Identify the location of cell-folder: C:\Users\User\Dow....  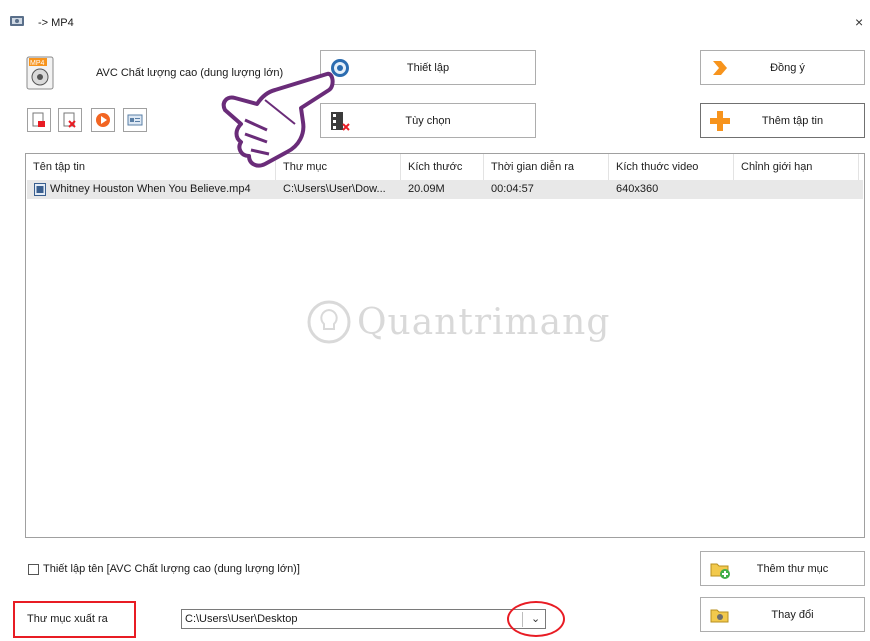
(334, 189).